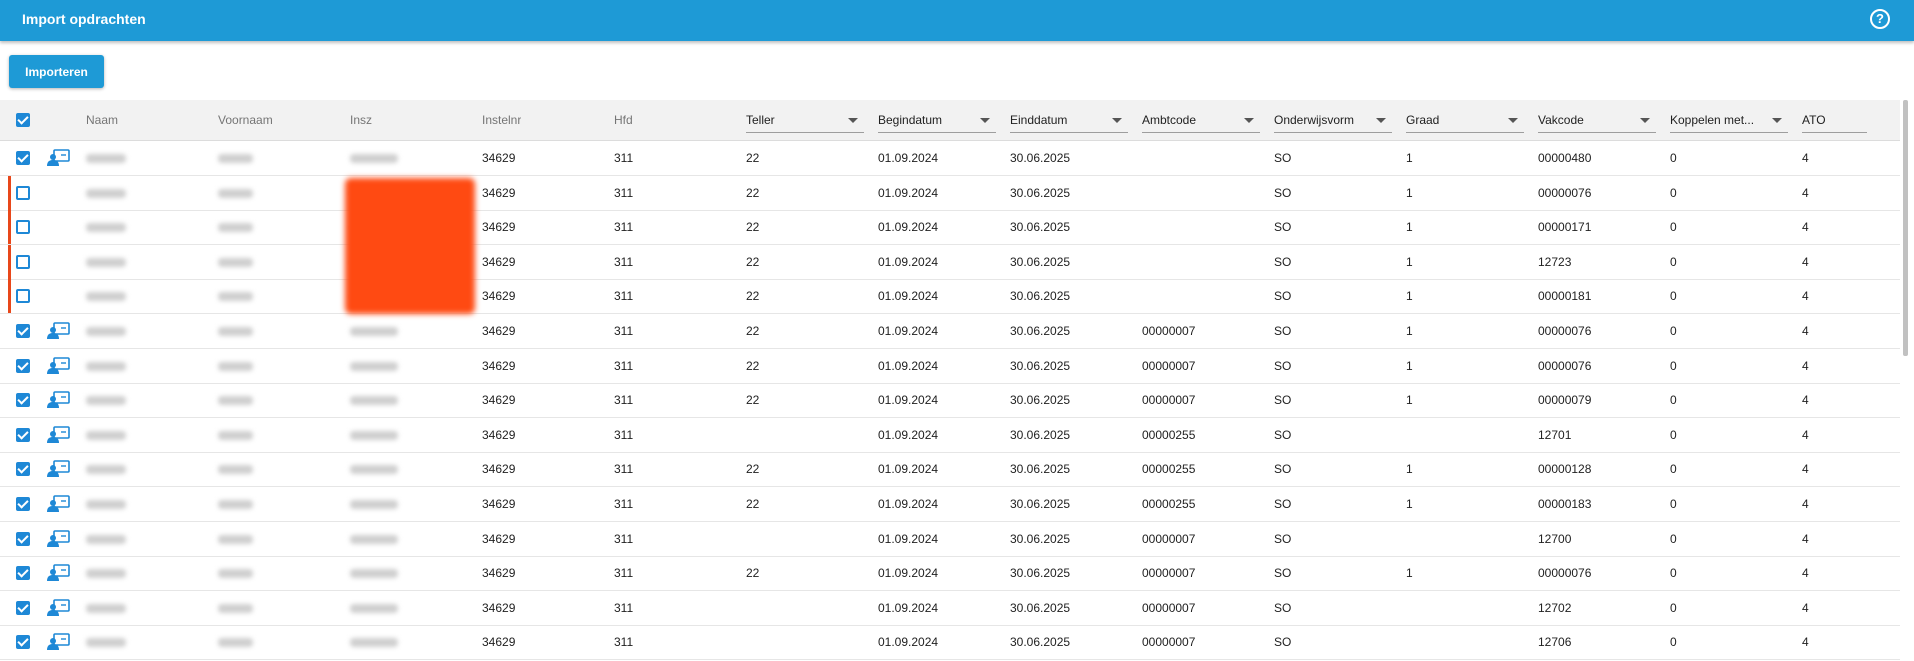 The image size is (1914, 661). I want to click on cell-onderwijsvorm: SO, so click(1283, 573).